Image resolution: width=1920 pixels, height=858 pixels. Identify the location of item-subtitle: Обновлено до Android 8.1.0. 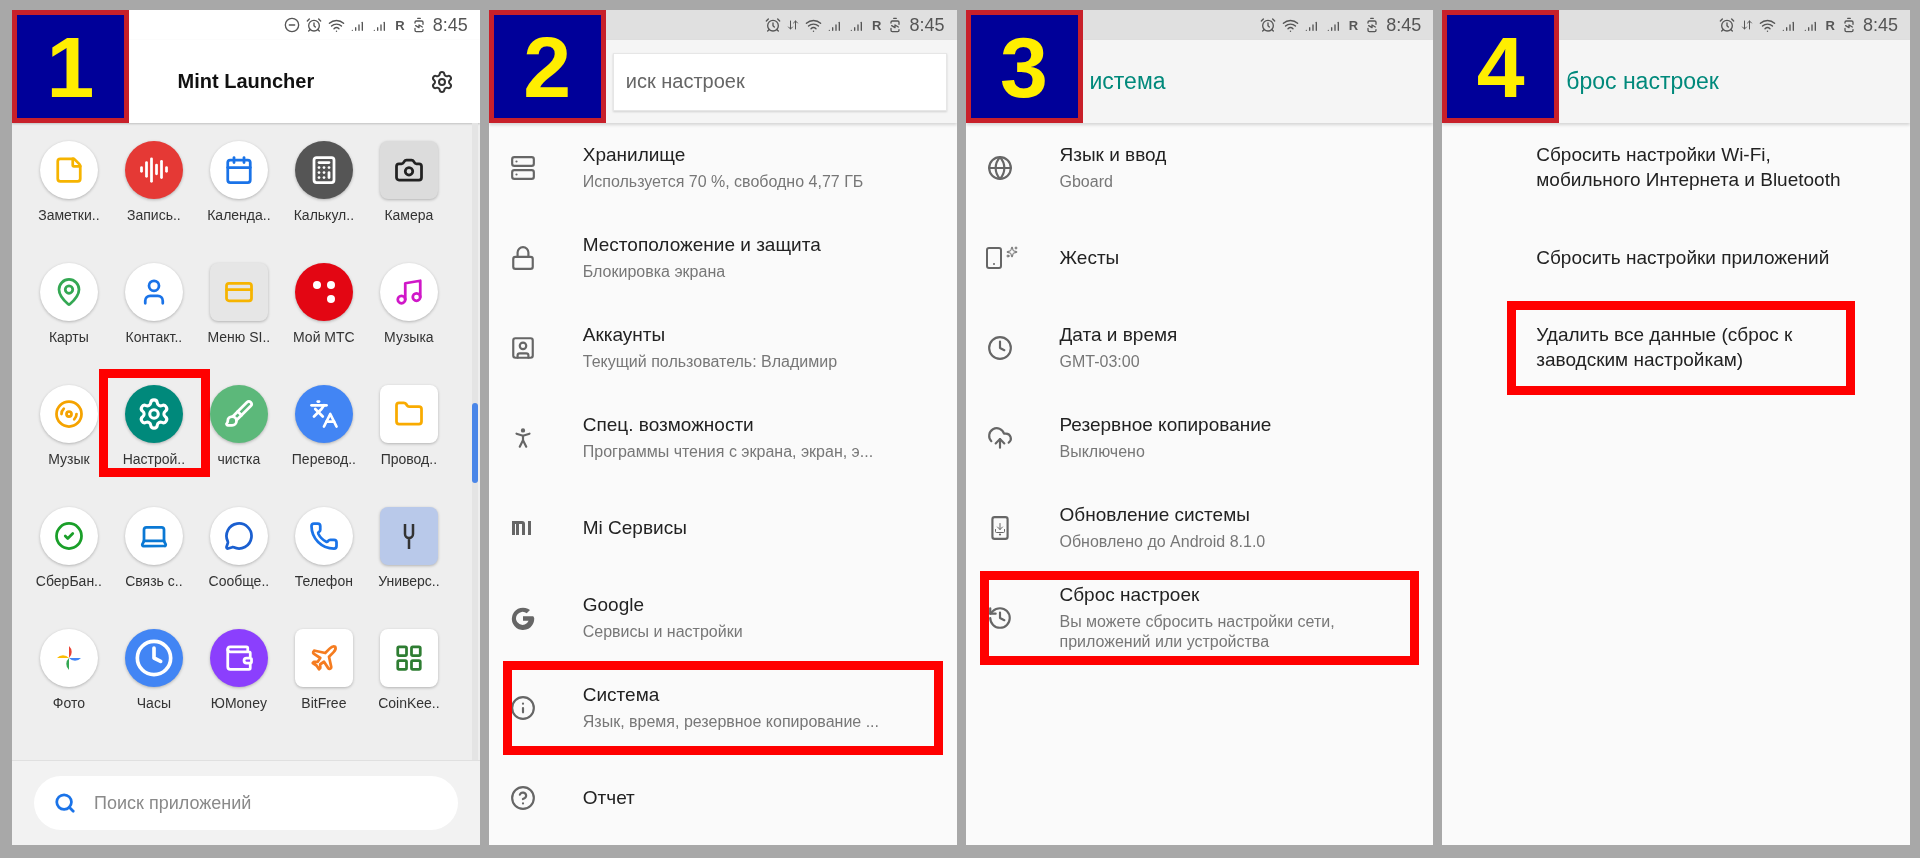
(1162, 541).